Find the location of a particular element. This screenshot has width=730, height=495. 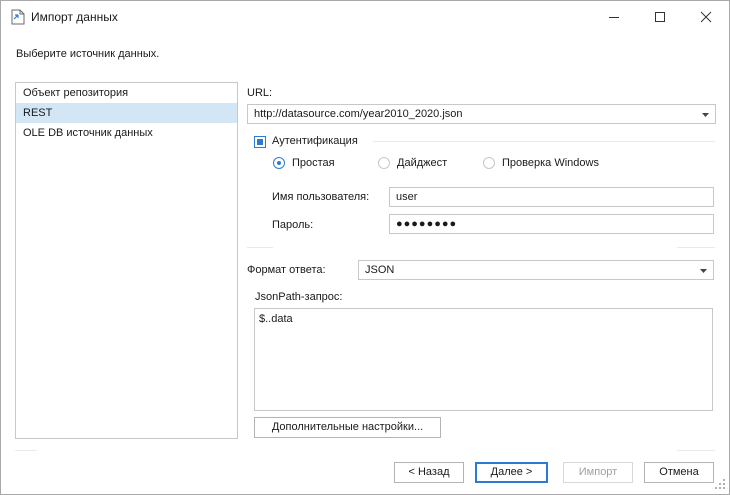

close-button is located at coordinates (706, 17).